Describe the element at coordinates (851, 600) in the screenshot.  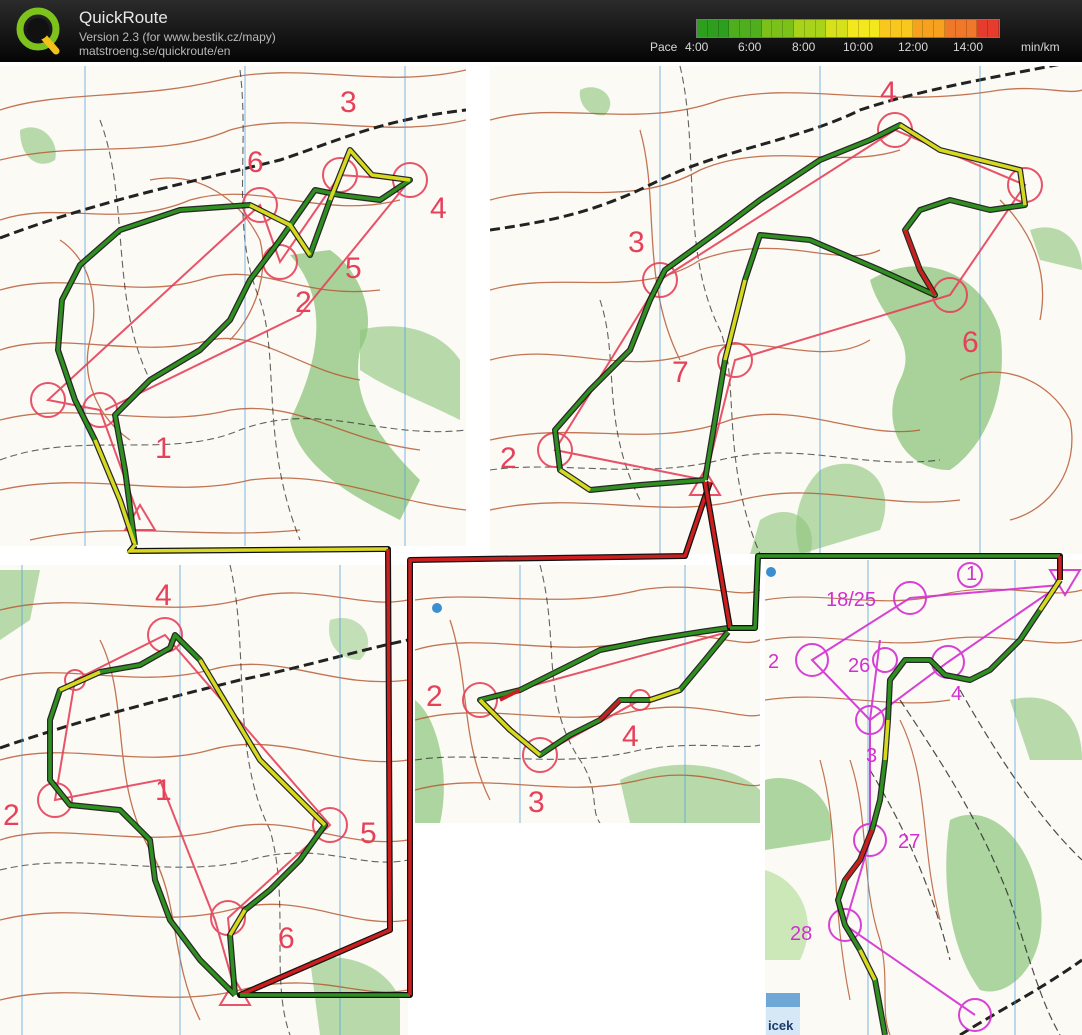
I see `control-number-label: 18/25` at that location.